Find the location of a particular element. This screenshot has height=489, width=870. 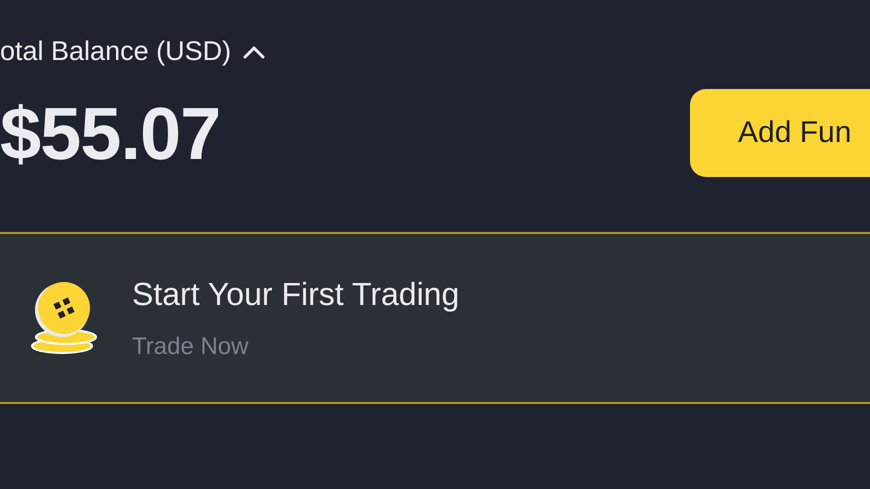

chevron-icon is located at coordinates (254, 51).